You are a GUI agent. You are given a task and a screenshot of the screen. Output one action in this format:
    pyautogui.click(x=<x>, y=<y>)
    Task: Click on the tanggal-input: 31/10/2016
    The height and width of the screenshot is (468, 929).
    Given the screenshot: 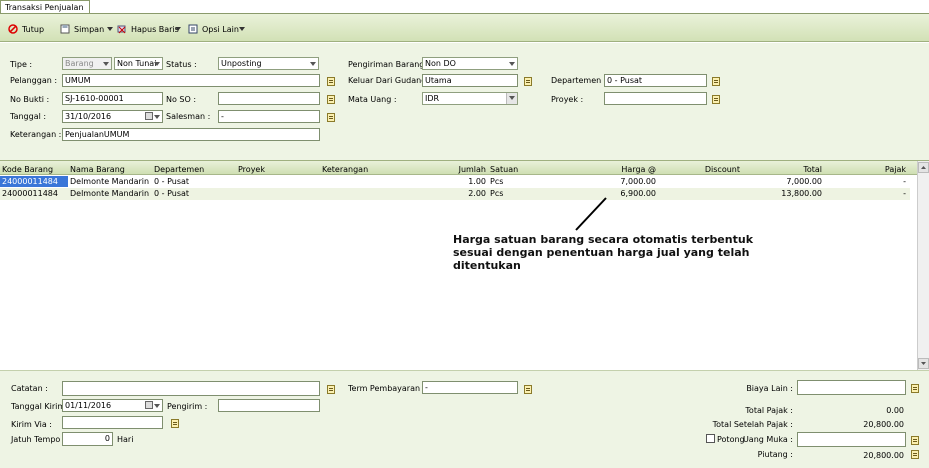 What is the action you would take?
    pyautogui.click(x=112, y=116)
    